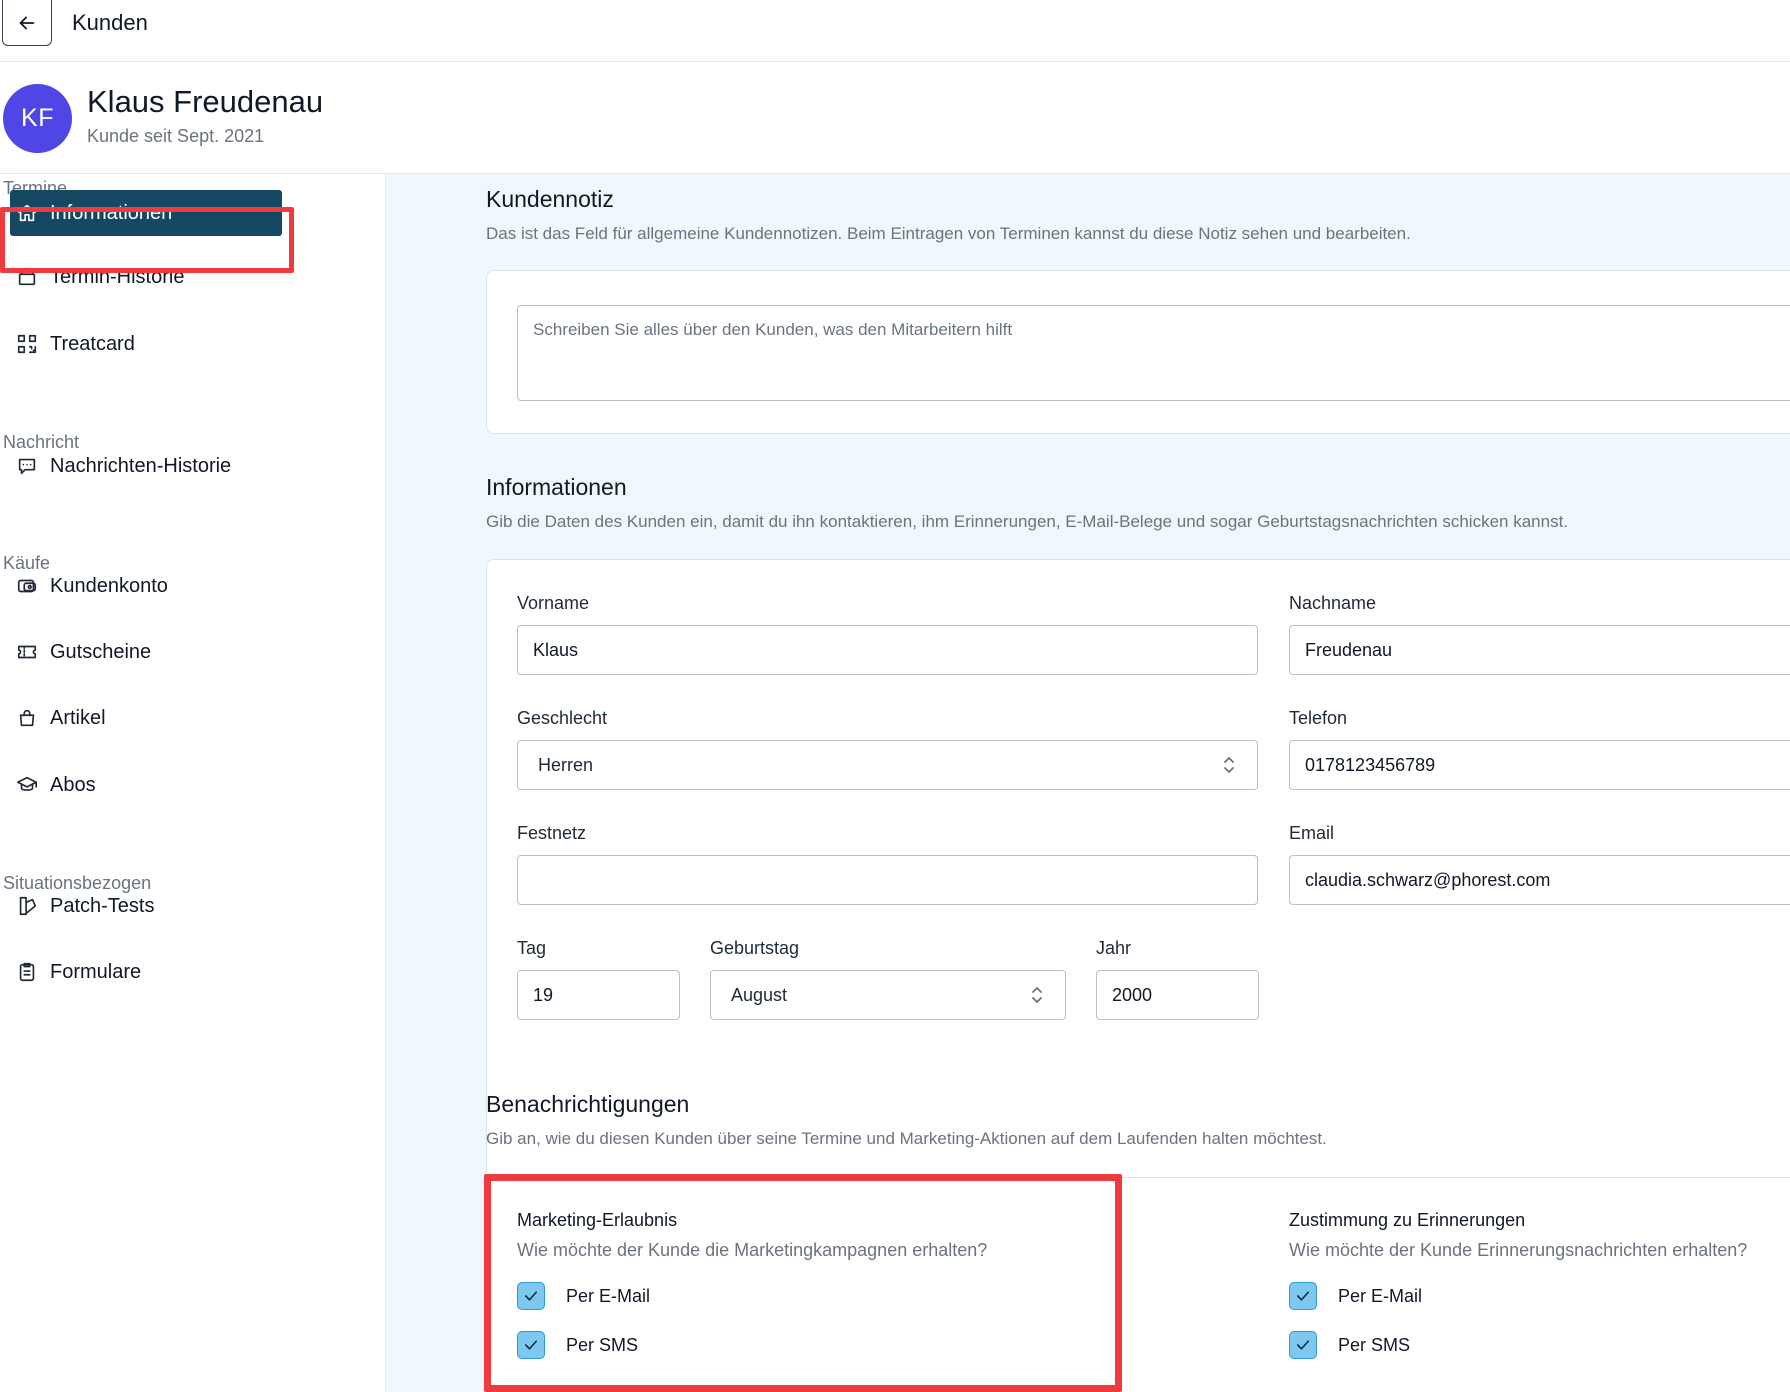 The height and width of the screenshot is (1392, 1790). What do you see at coordinates (1539, 650) in the screenshot?
I see `nachname-input: Freudenau` at bounding box center [1539, 650].